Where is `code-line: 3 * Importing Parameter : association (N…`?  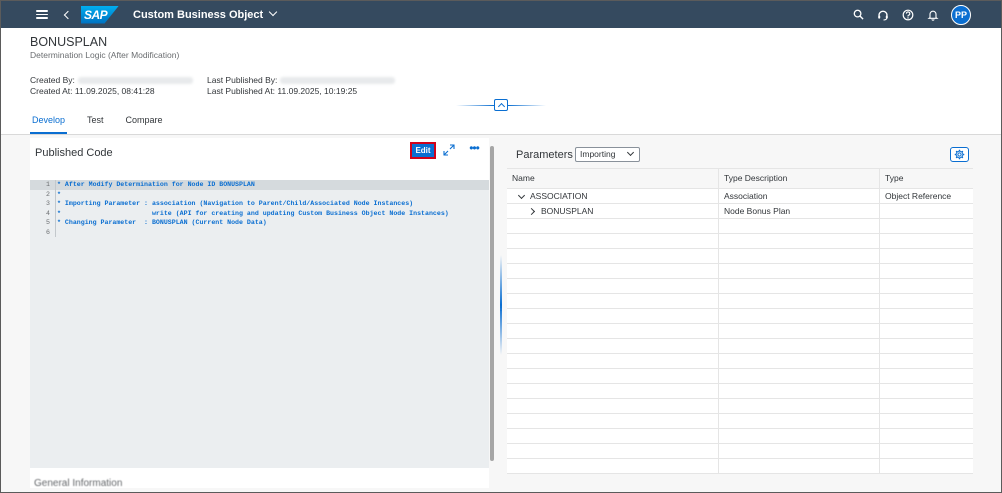 code-line: 3 * Importing Parameter : association (N… is located at coordinates (259, 204).